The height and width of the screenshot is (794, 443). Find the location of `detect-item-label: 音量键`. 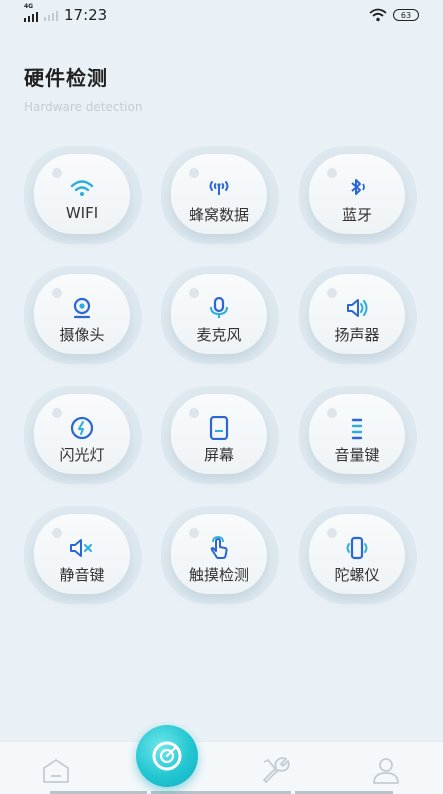

detect-item-label: 音量键 is located at coordinates (357, 455).